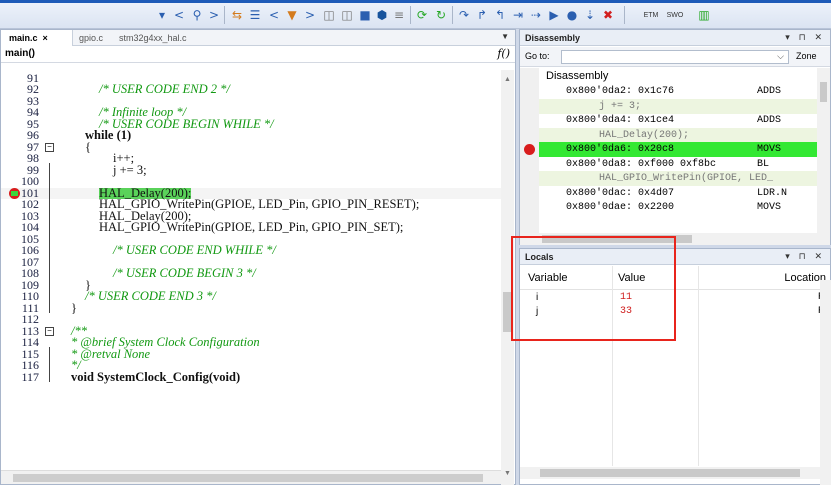 The height and width of the screenshot is (485, 831). Describe the element at coordinates (162, 15) in the screenshot. I see `dropdown-icon: ▾` at that location.